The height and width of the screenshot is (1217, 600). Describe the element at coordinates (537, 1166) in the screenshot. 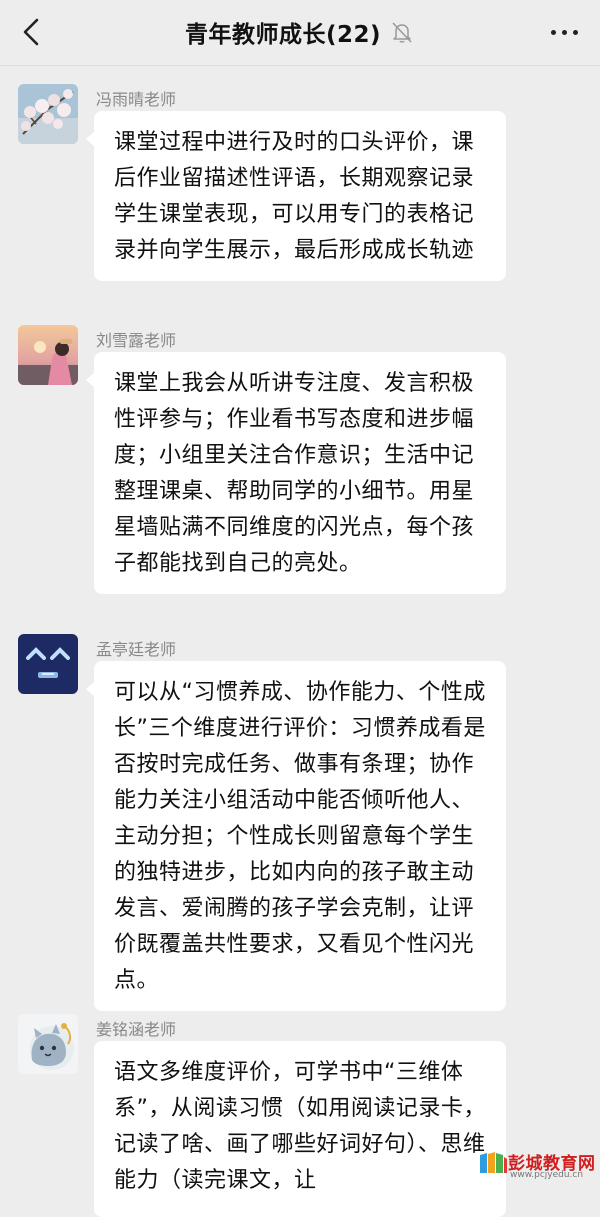

I see `site-watermark: 彭城教育网 www.pcjyedu.cn` at that location.